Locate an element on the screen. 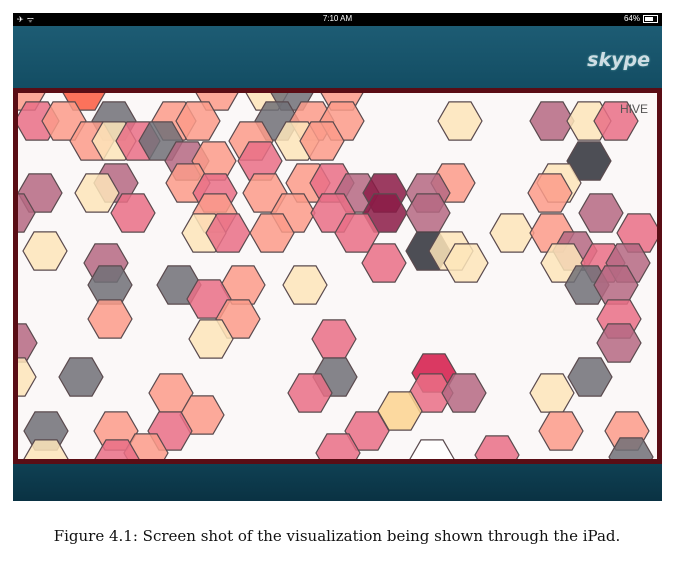 This screenshot has width=674, height=564. battery-icon is located at coordinates (650, 18).